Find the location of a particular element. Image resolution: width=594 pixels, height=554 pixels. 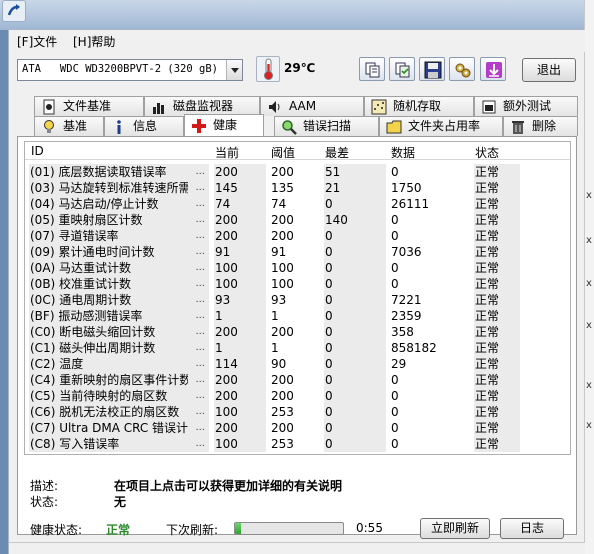

tab-random-access: 随机存取 is located at coordinates (419, 106).